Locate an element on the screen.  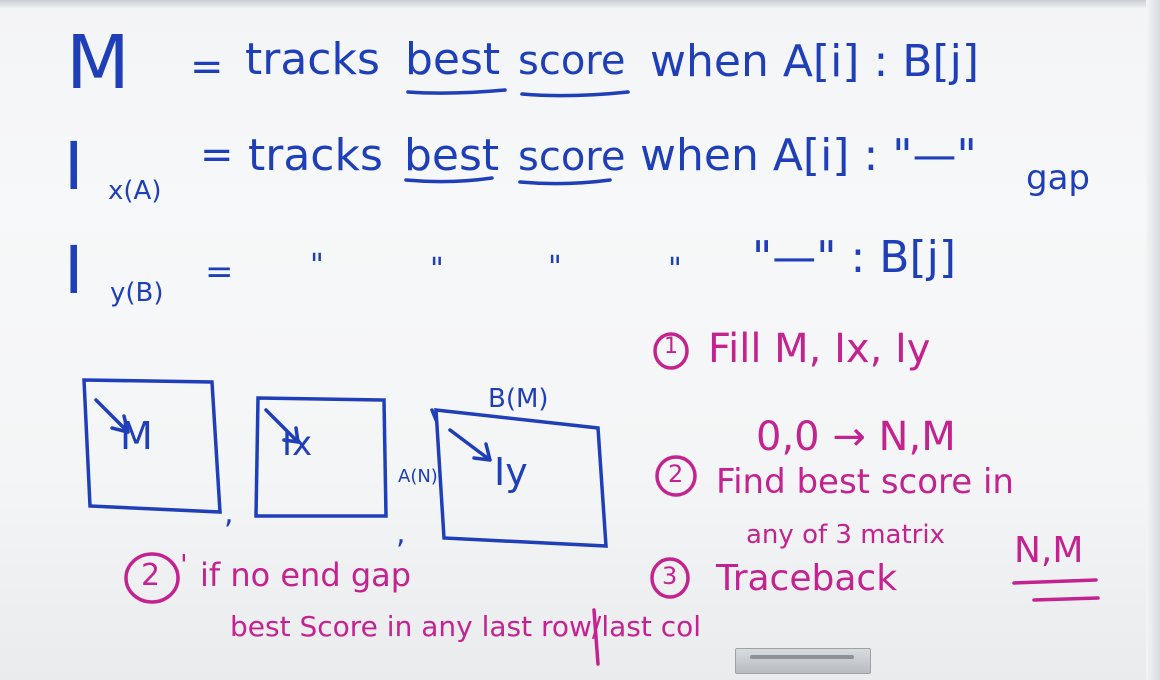
comma-2: , is located at coordinates (401, 533).